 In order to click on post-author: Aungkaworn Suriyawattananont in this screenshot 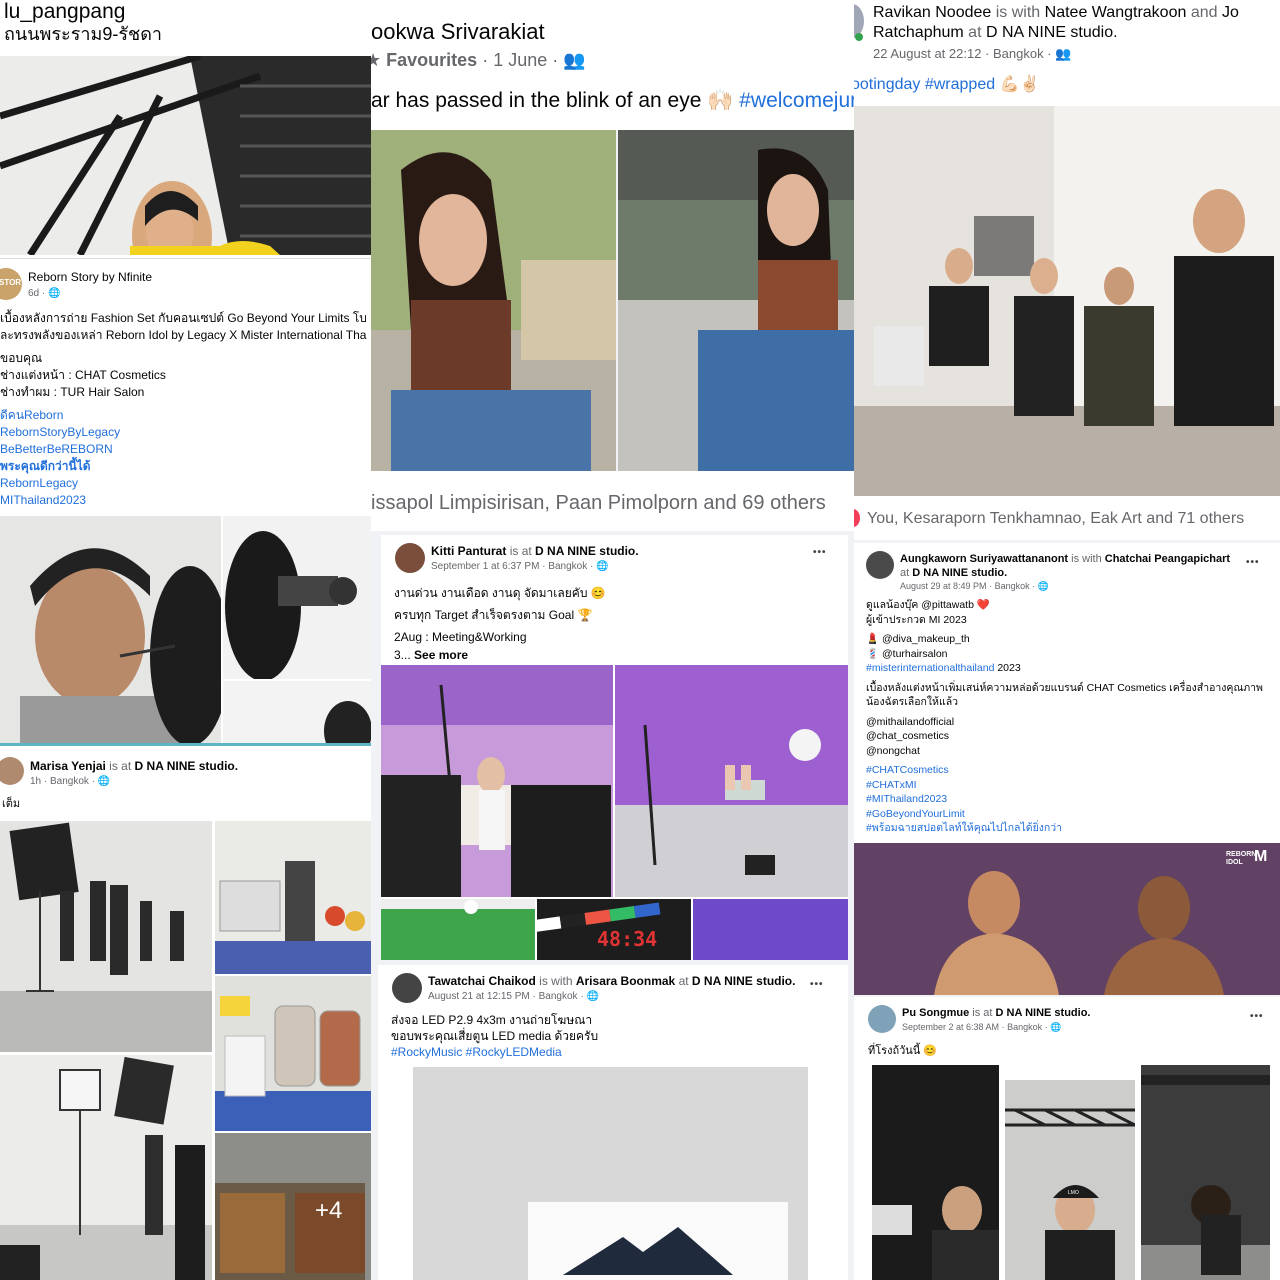, I will do `click(984, 559)`.